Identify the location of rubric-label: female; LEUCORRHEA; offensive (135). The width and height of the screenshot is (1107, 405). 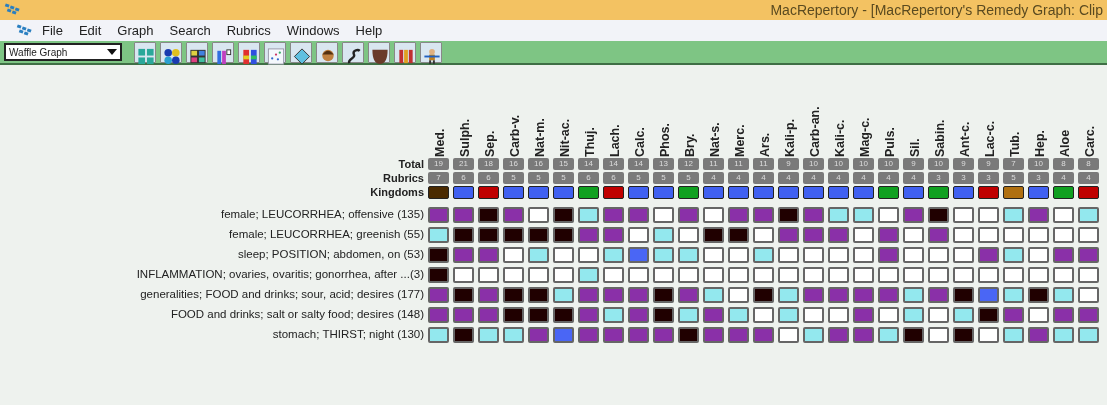
(214, 215).